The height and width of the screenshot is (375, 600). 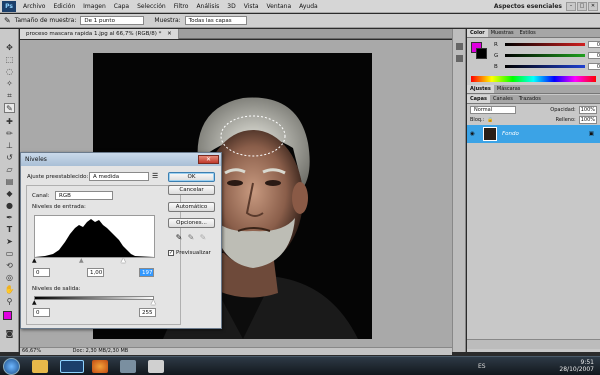 I want to click on menu-capa: Capa, so click(x=121, y=6).